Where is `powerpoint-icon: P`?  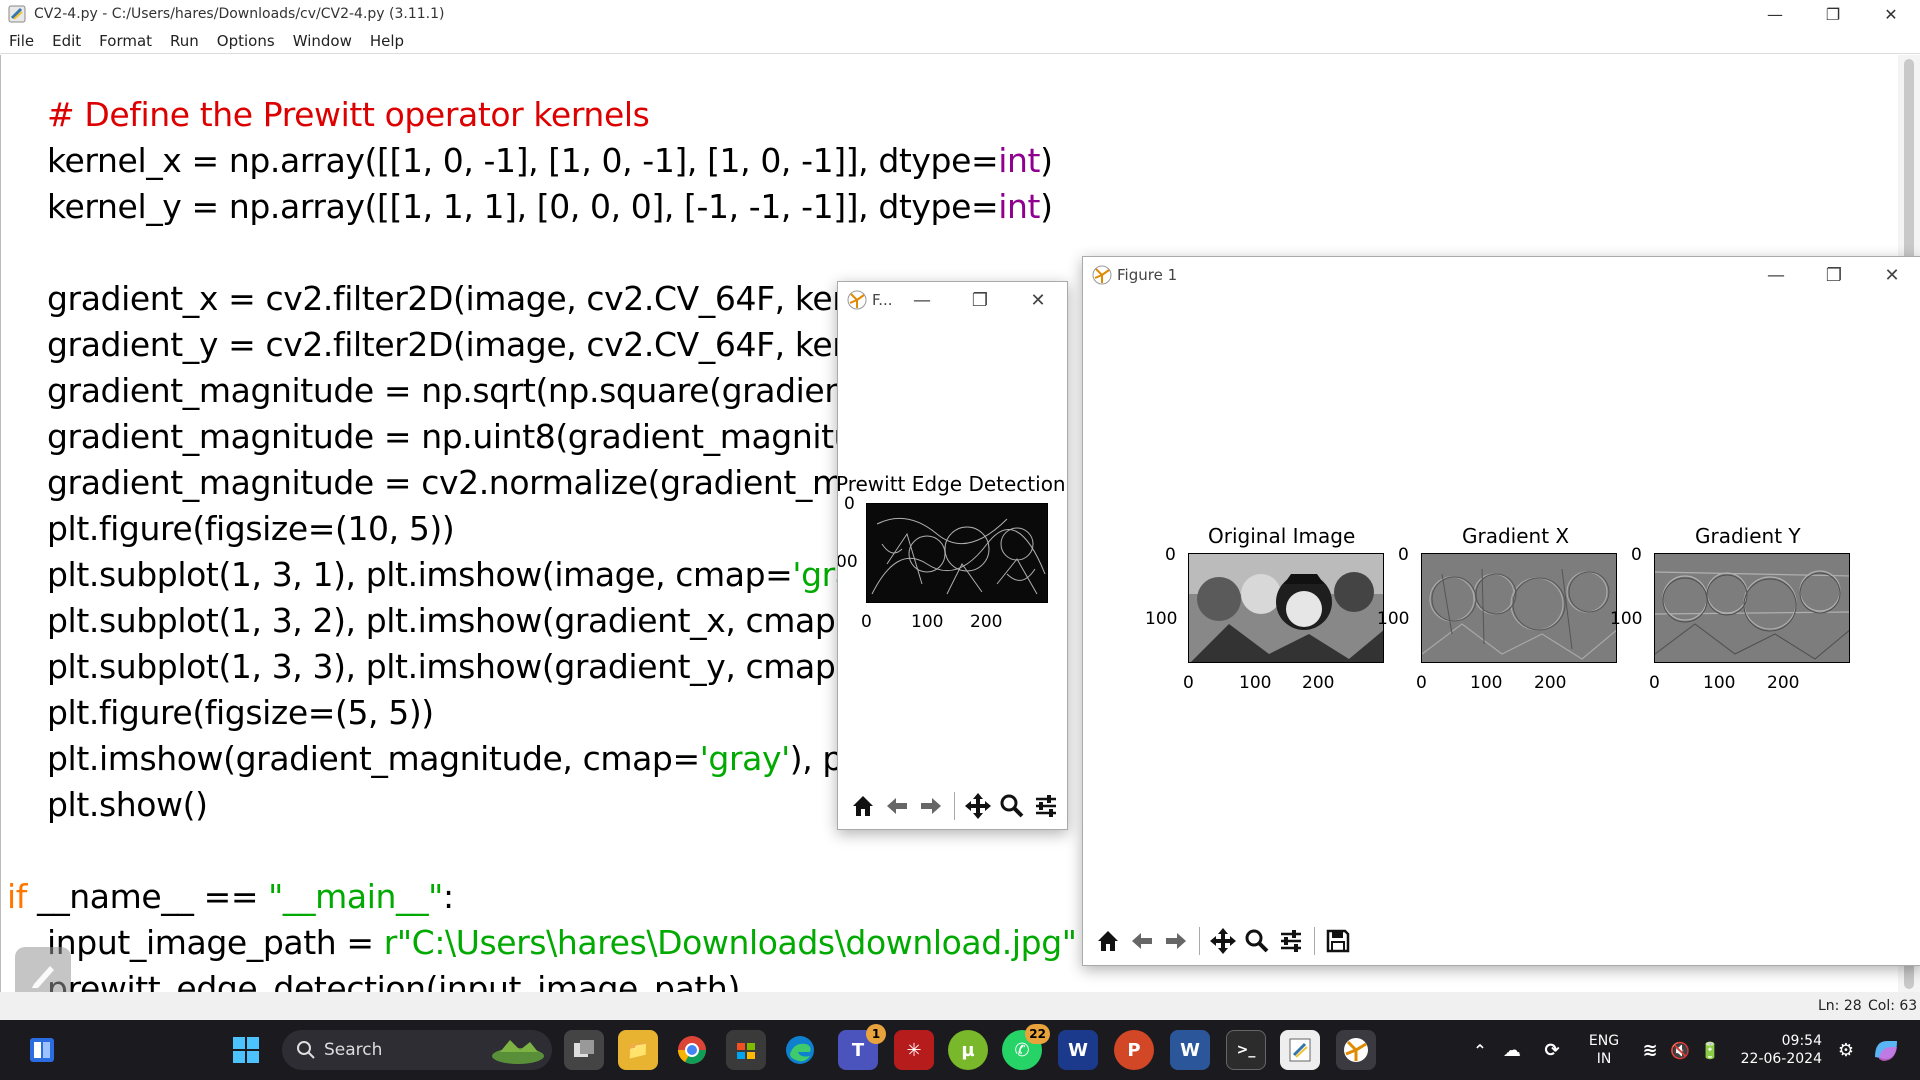
powerpoint-icon: P is located at coordinates (1134, 1050).